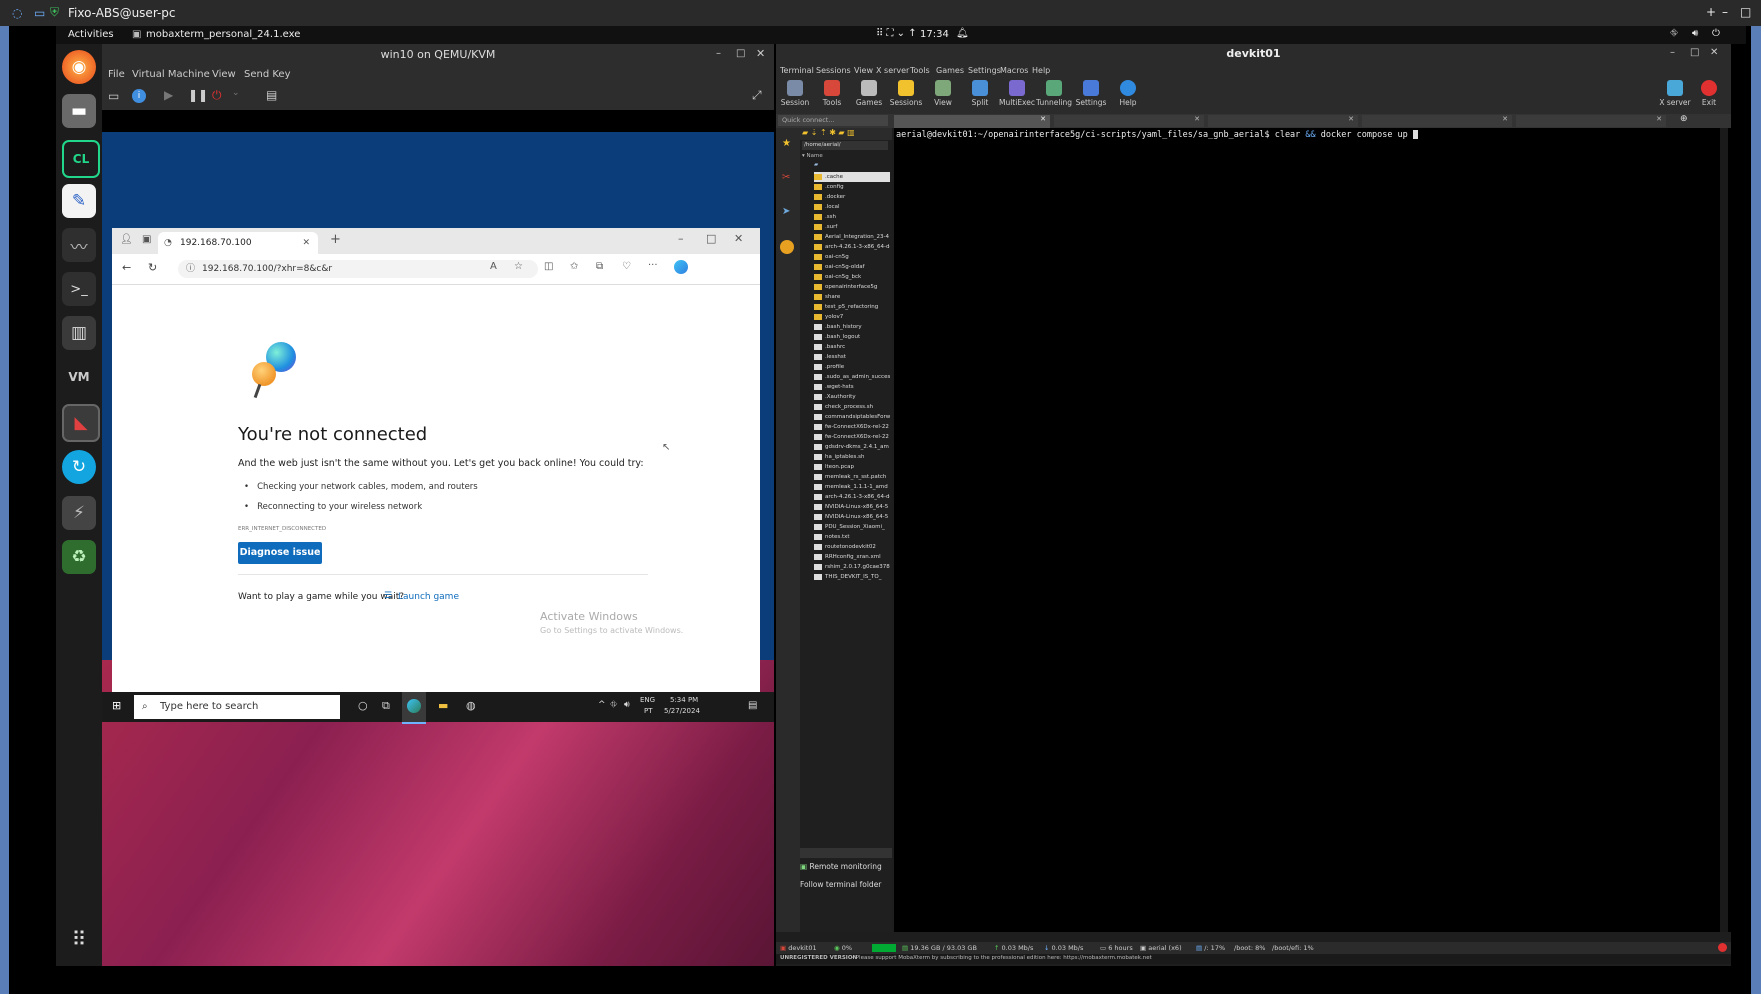 The image size is (1761, 994). I want to click on notification-icon: 🔔︎, so click(962, 33).